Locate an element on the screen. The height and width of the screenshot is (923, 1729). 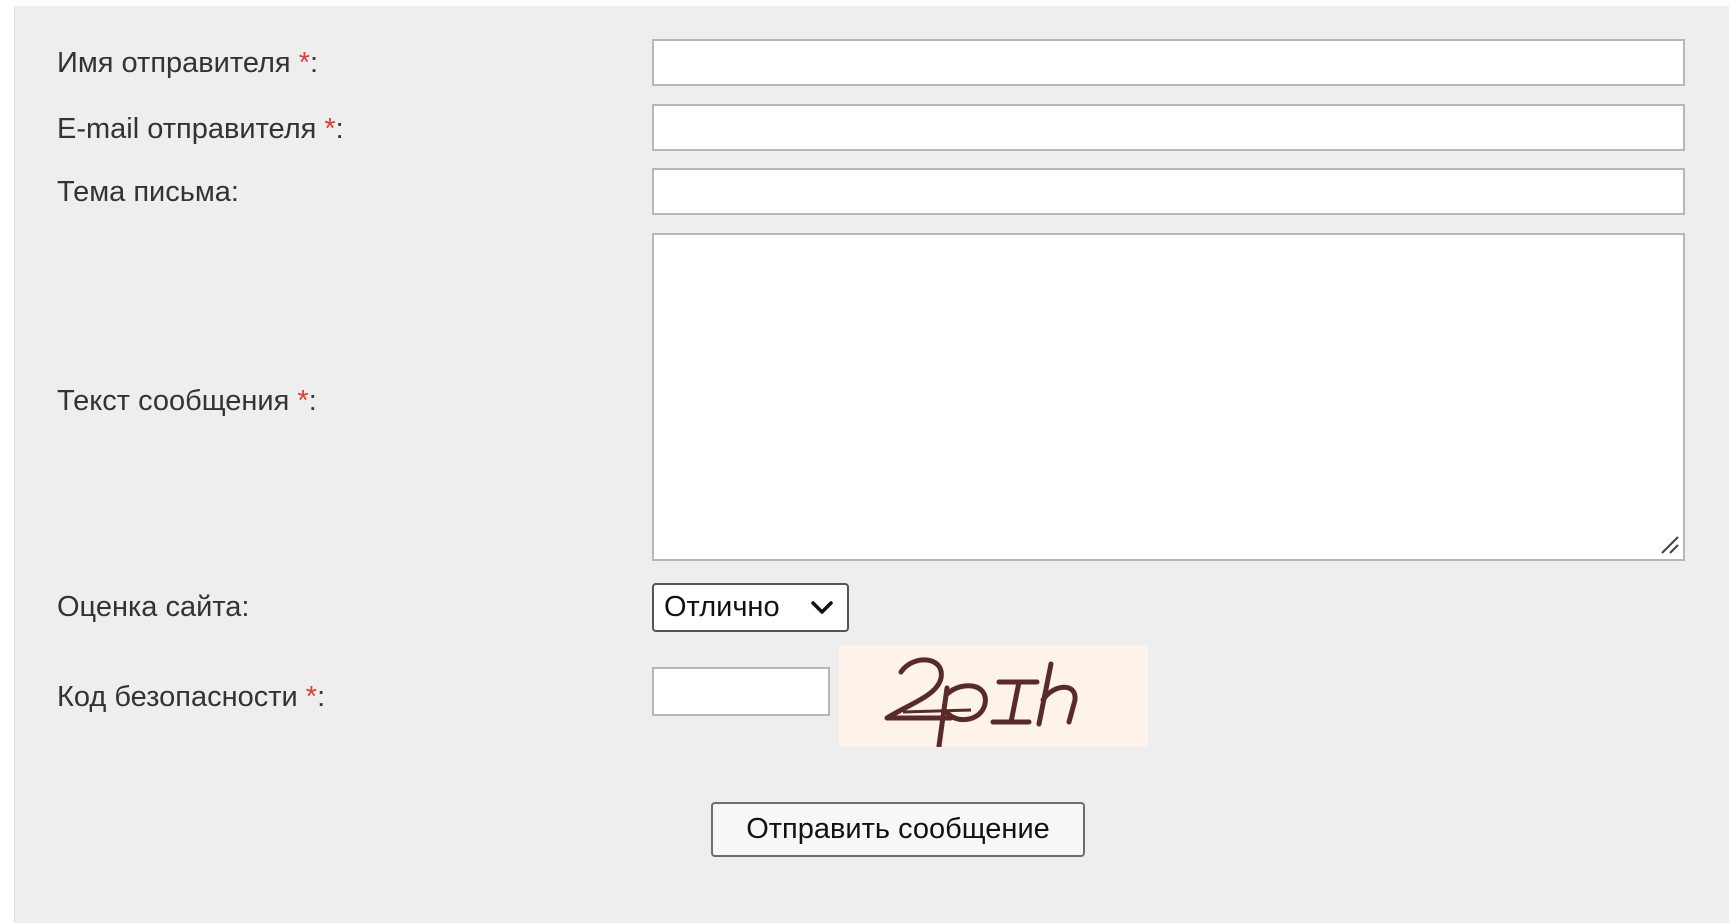
resize-grip-icon is located at coordinates (1668, 543).